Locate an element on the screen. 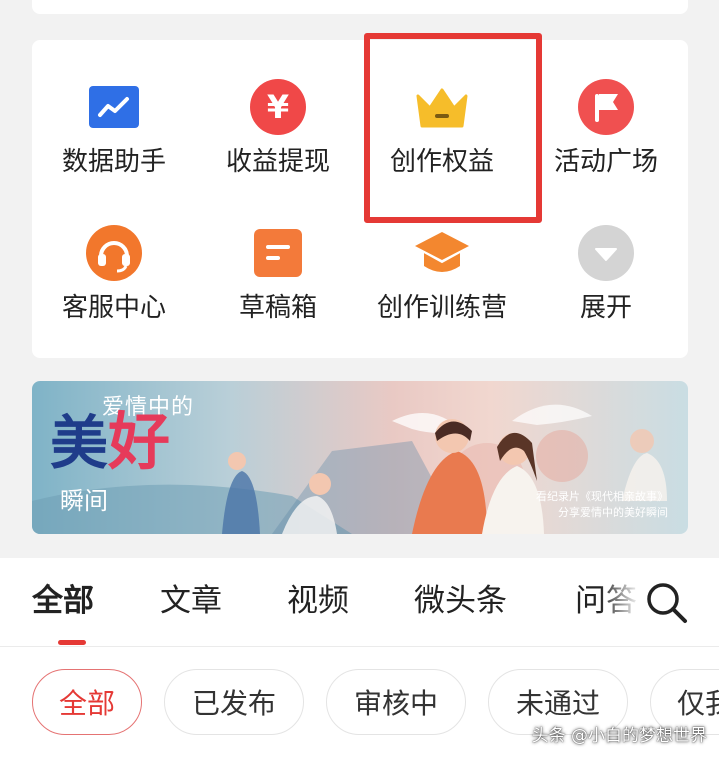 The width and height of the screenshot is (719, 760). chart-icon is located at coordinates (114, 107).